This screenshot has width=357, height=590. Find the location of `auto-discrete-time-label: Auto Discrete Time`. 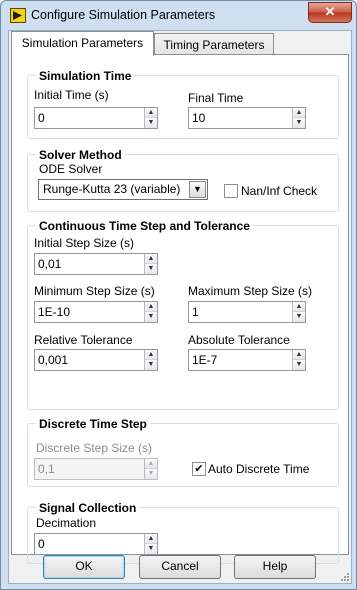

auto-discrete-time-label: Auto Discrete Time is located at coordinates (259, 469).